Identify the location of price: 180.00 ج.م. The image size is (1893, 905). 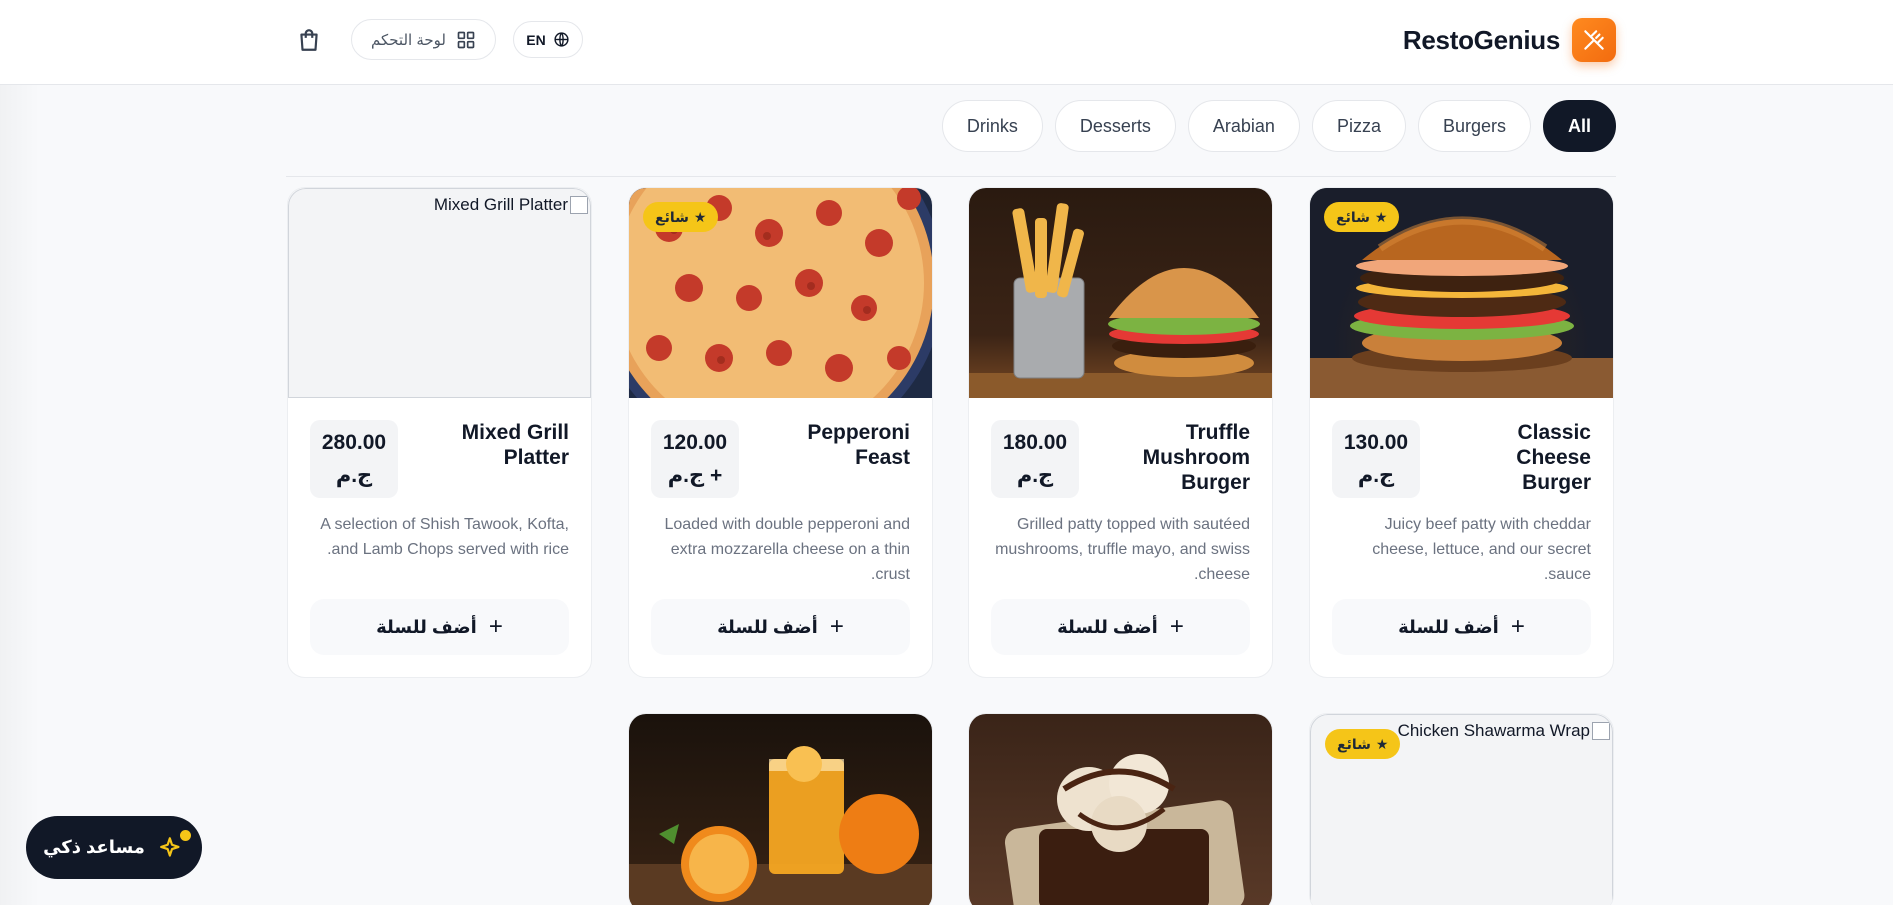
(1035, 459).